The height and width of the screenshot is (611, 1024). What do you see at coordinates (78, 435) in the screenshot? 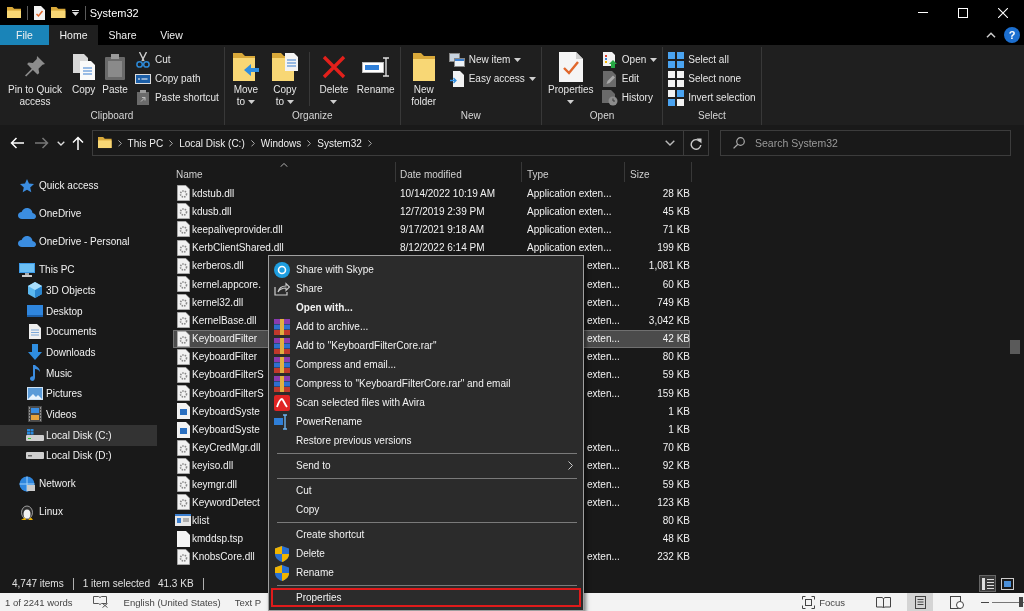
I see `sidebar-item: Local Disk (C:)` at bounding box center [78, 435].